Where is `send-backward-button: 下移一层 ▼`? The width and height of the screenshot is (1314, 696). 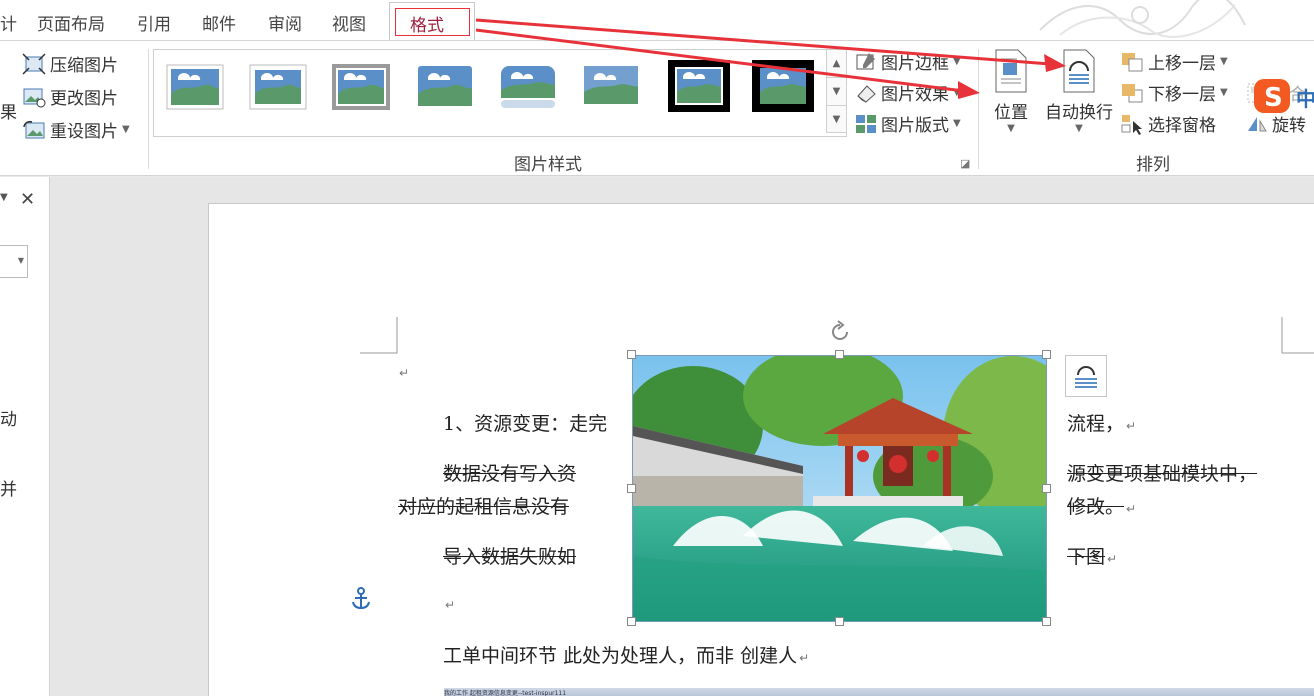
send-backward-button: 下移一层 ▼ is located at coordinates (1174, 92).